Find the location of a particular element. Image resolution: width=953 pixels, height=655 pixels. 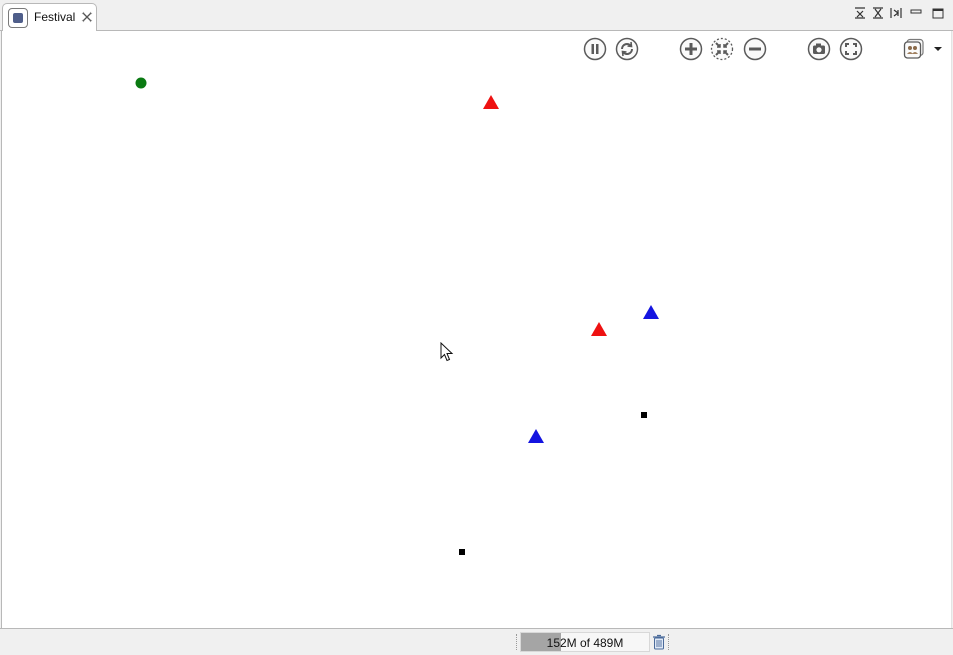

tab-label: Festival is located at coordinates (55, 17).